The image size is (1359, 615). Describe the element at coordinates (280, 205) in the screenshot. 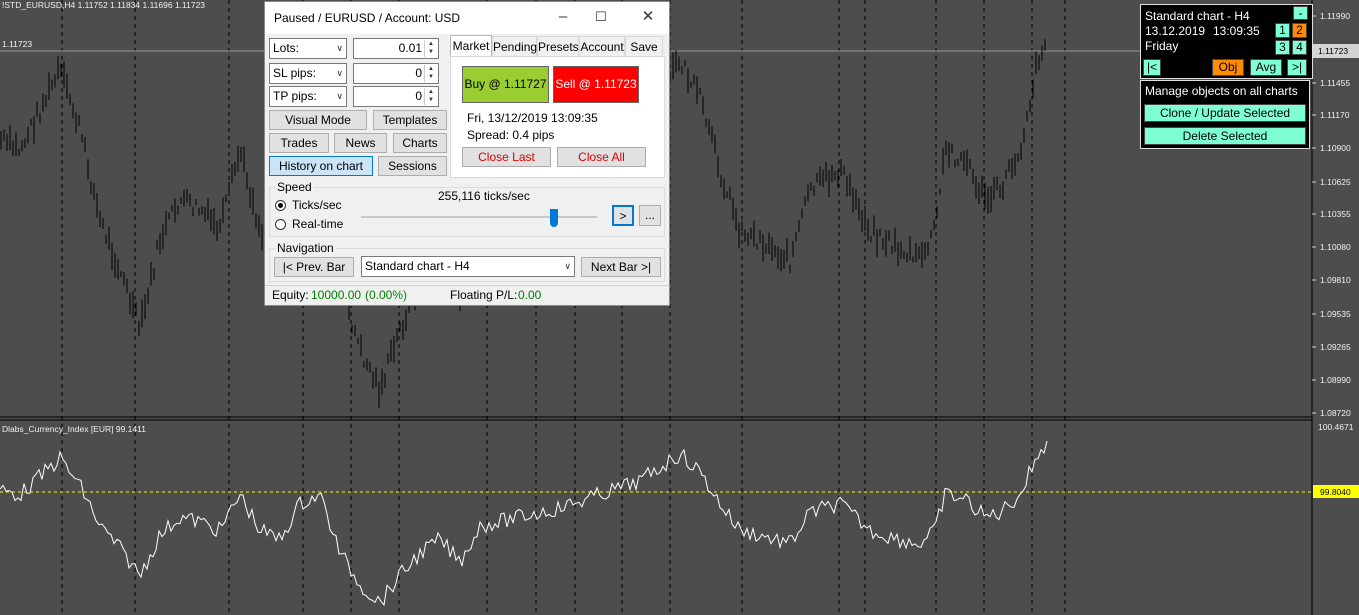

I see `ticks-radio` at that location.